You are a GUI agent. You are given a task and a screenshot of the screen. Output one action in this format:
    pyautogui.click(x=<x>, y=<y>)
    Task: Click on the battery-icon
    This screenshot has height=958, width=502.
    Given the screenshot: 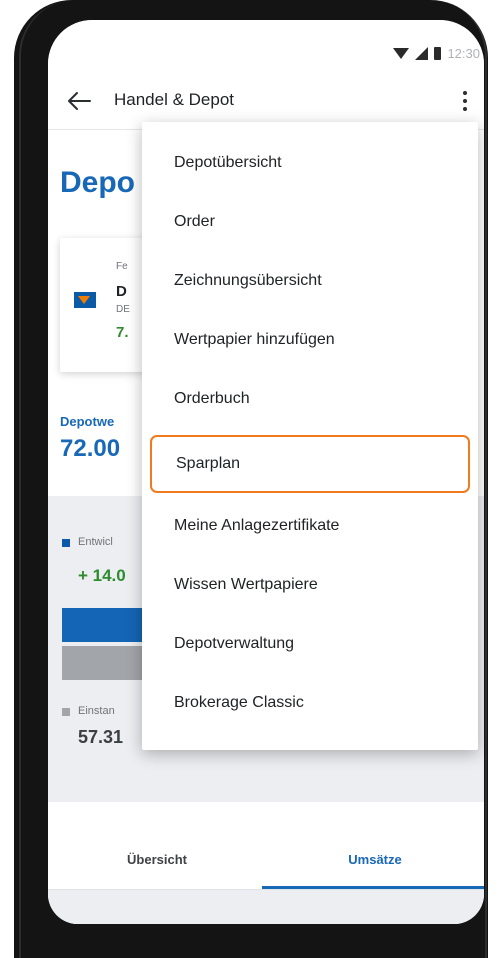 What is the action you would take?
    pyautogui.click(x=438, y=53)
    